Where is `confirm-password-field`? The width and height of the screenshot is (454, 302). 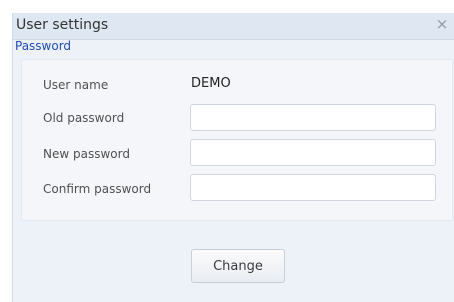
confirm-password-field is located at coordinates (313, 187).